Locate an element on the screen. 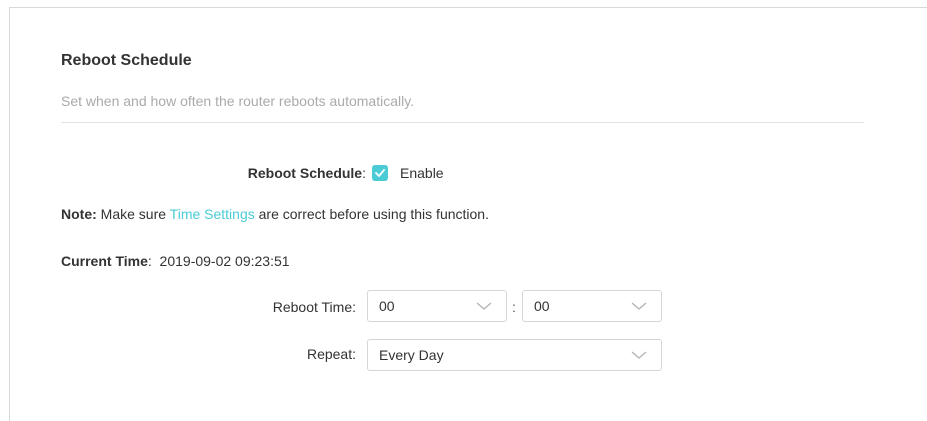 The height and width of the screenshot is (421, 927). current-time-value: 2019-09-02 09:23:51 is located at coordinates (224, 261).